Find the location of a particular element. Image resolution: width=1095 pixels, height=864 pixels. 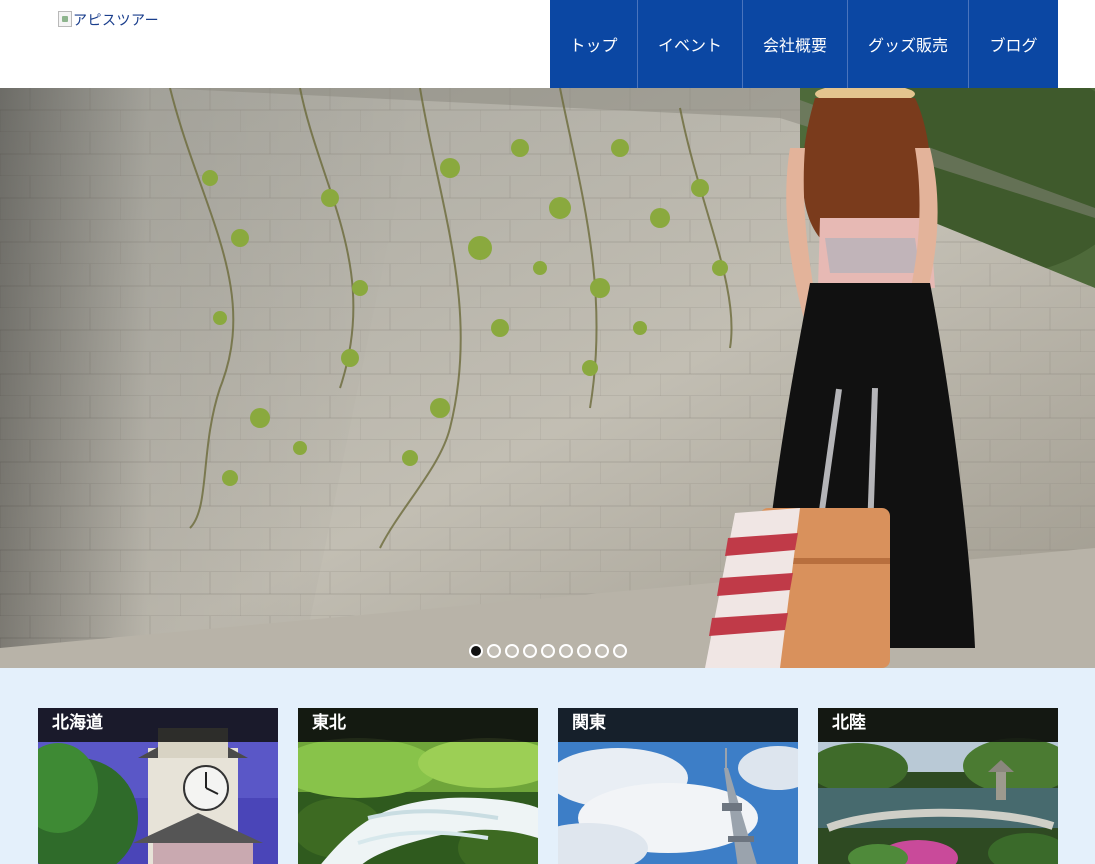

slider-pagination is located at coordinates (548, 651).